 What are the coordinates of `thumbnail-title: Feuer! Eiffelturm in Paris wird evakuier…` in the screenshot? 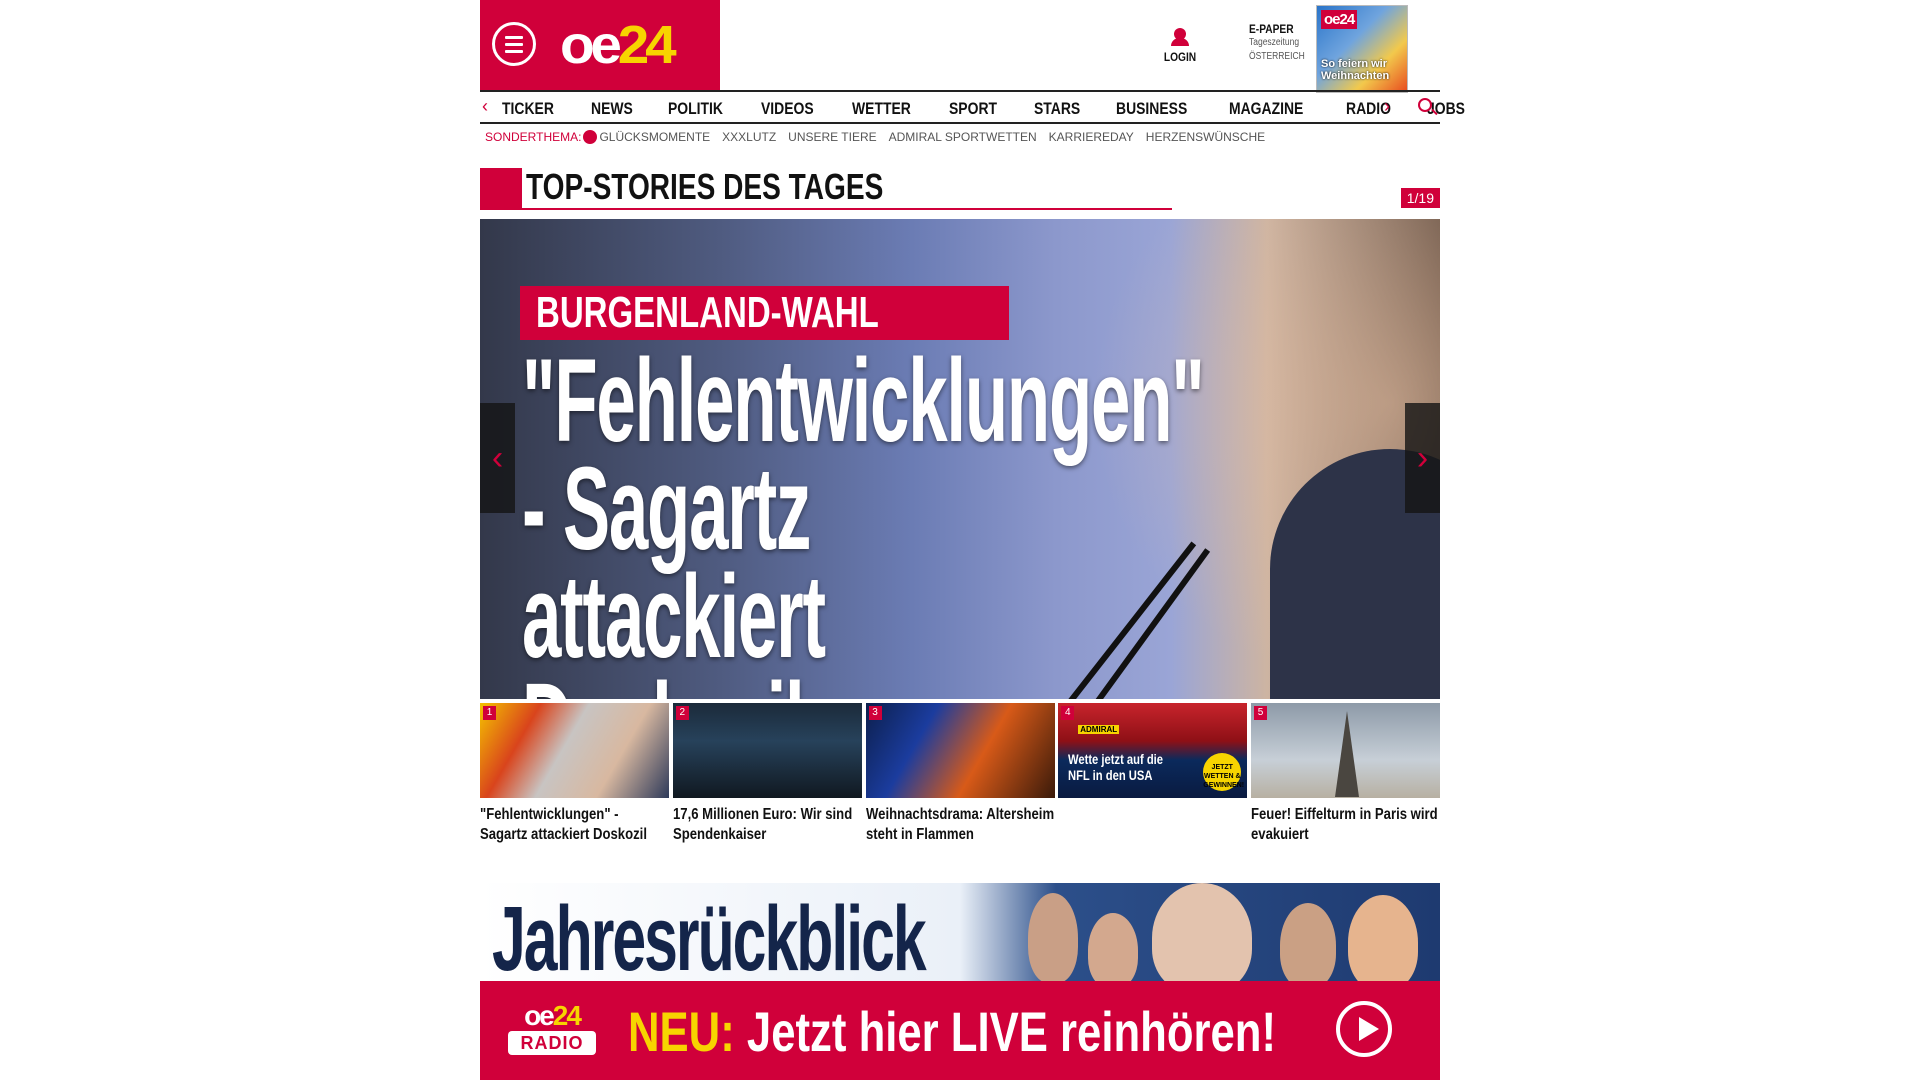 It's located at (1345, 825).